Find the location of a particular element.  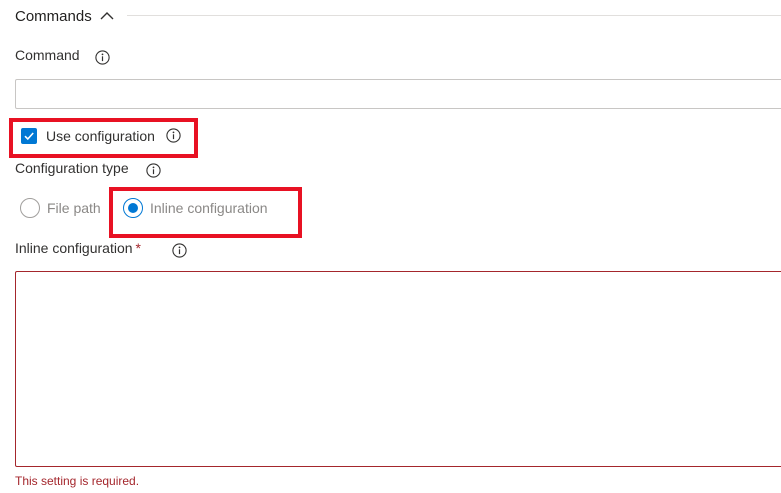

commands-section-header: Commands is located at coordinates (65, 16).